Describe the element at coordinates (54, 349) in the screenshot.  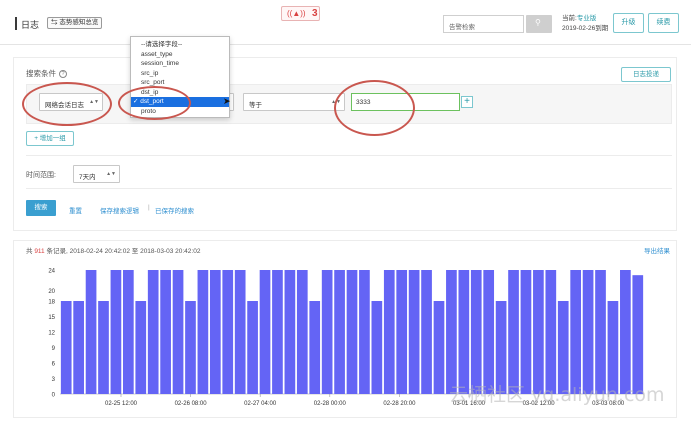
I see `y-tick-label: 9` at that location.